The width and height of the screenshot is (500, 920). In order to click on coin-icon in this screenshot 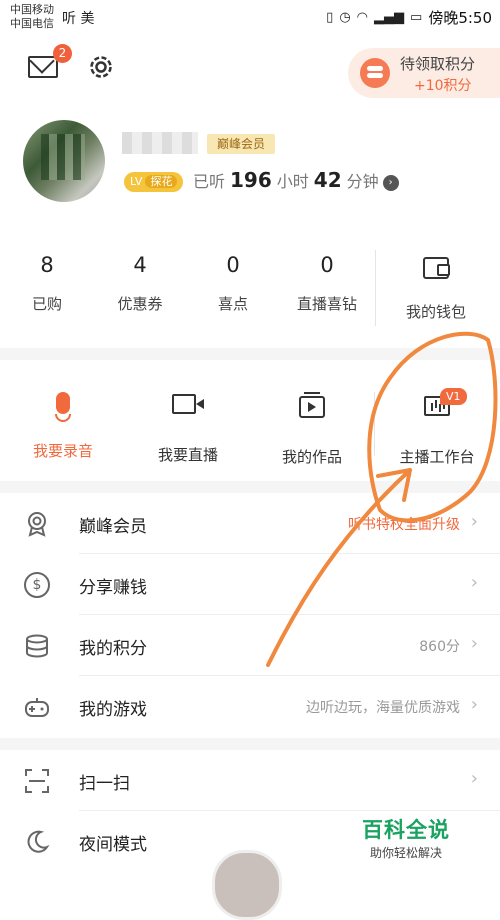, I will do `click(375, 73)`.